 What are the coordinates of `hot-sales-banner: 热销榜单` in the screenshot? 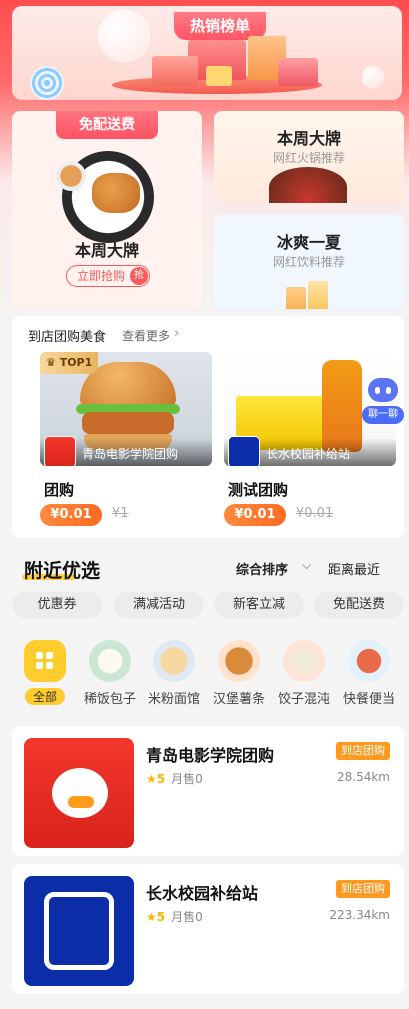 It's located at (207, 53).